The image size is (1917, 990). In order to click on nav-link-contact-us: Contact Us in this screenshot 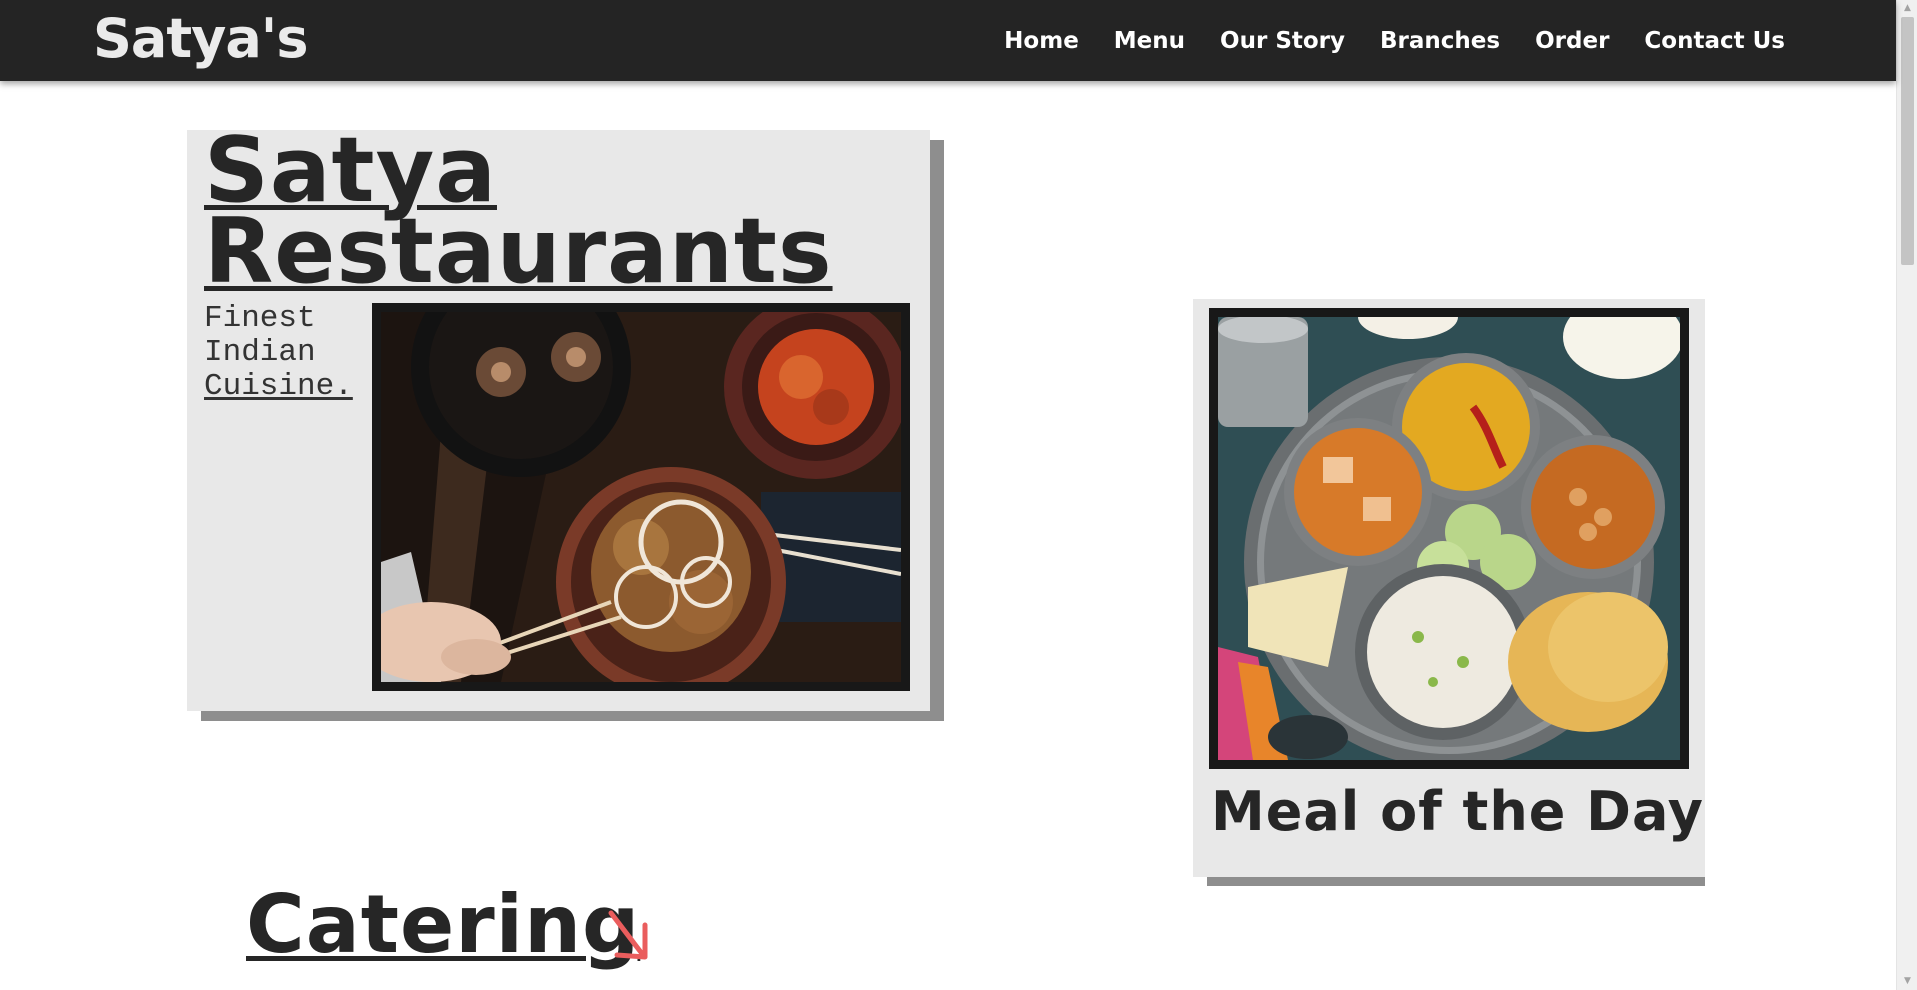, I will do `click(1714, 41)`.